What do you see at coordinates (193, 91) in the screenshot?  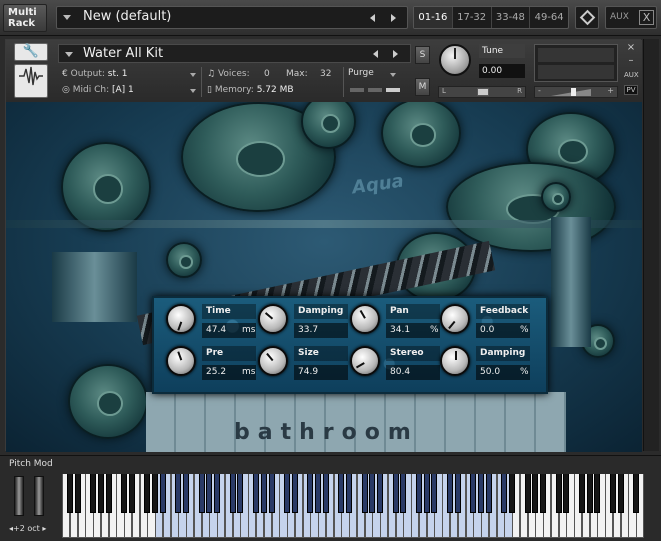 I see `midi-chevron-icon` at bounding box center [193, 91].